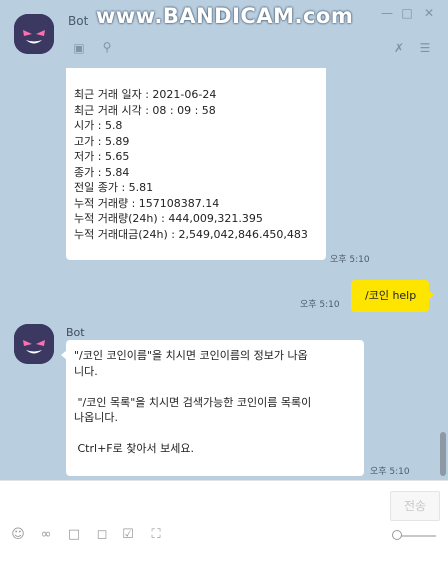 This screenshot has width=448, height=584. Describe the element at coordinates (168, 218) in the screenshot. I see `price-line: 누적 거래량(24h) : 444,009,321.395` at that location.